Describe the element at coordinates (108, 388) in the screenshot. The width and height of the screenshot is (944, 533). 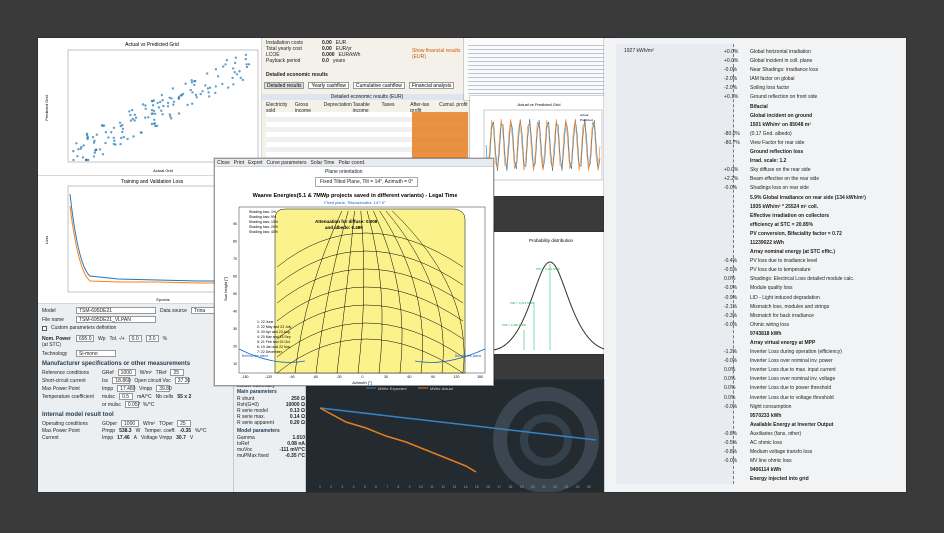
I see `impp-sym: Impp` at that location.